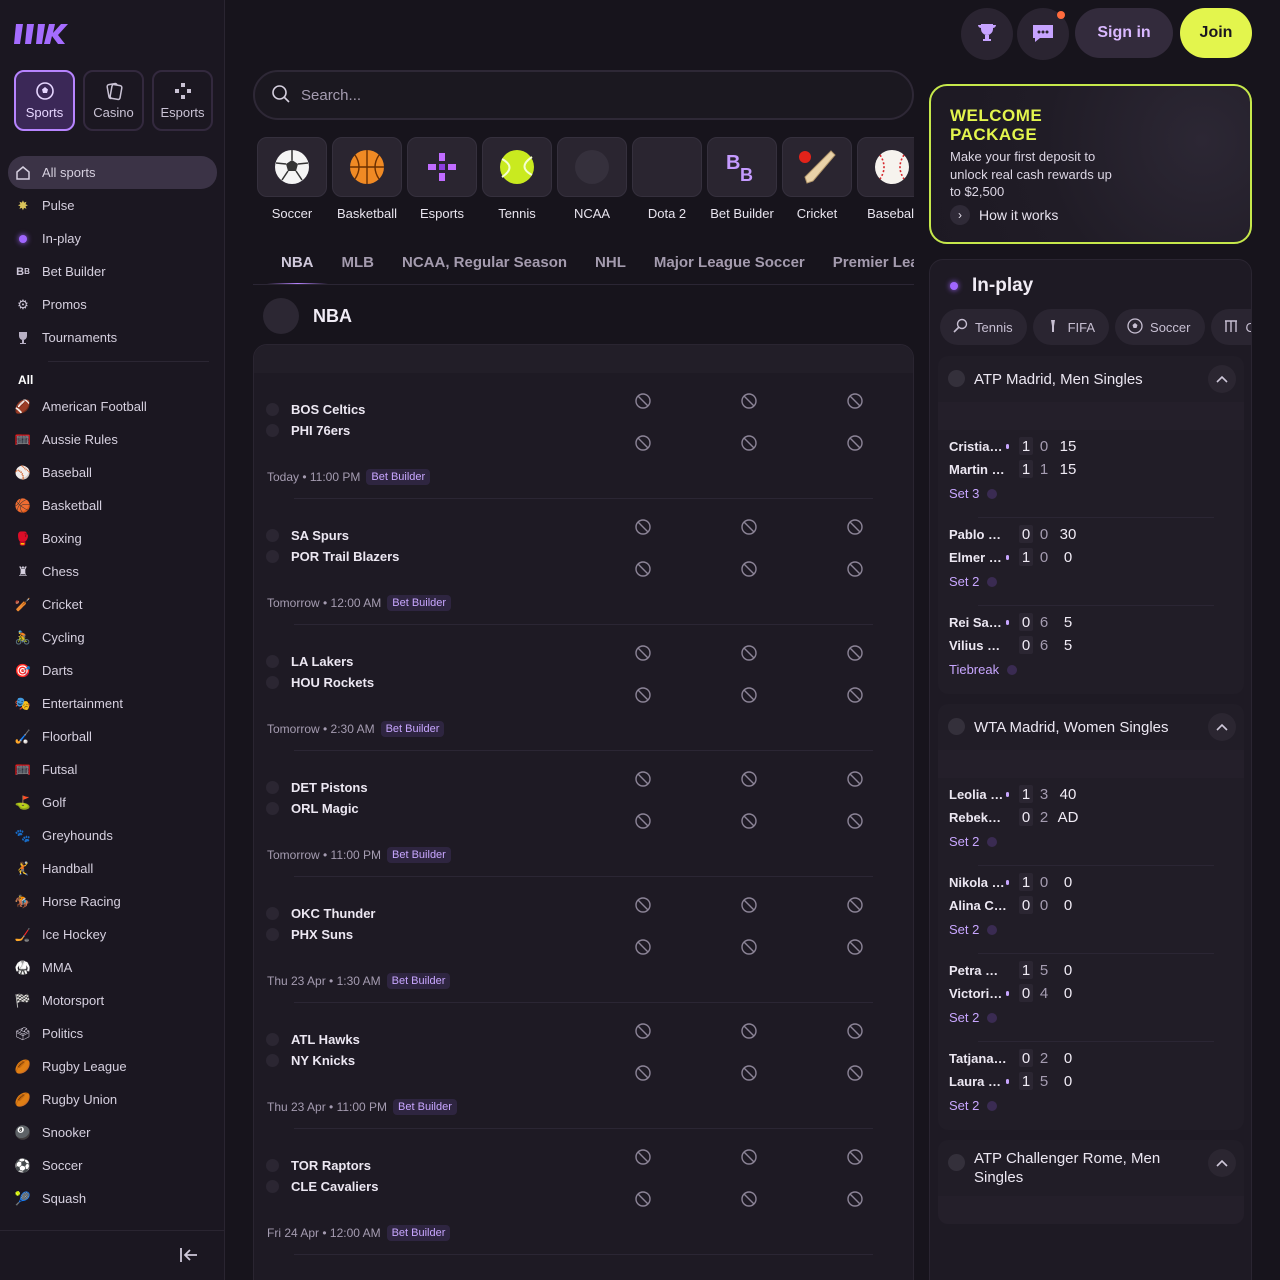 Image resolution: width=1280 pixels, height=1280 pixels. What do you see at coordinates (112, 670) in the screenshot?
I see `sidebar-item-darts: 🎯 Darts` at bounding box center [112, 670].